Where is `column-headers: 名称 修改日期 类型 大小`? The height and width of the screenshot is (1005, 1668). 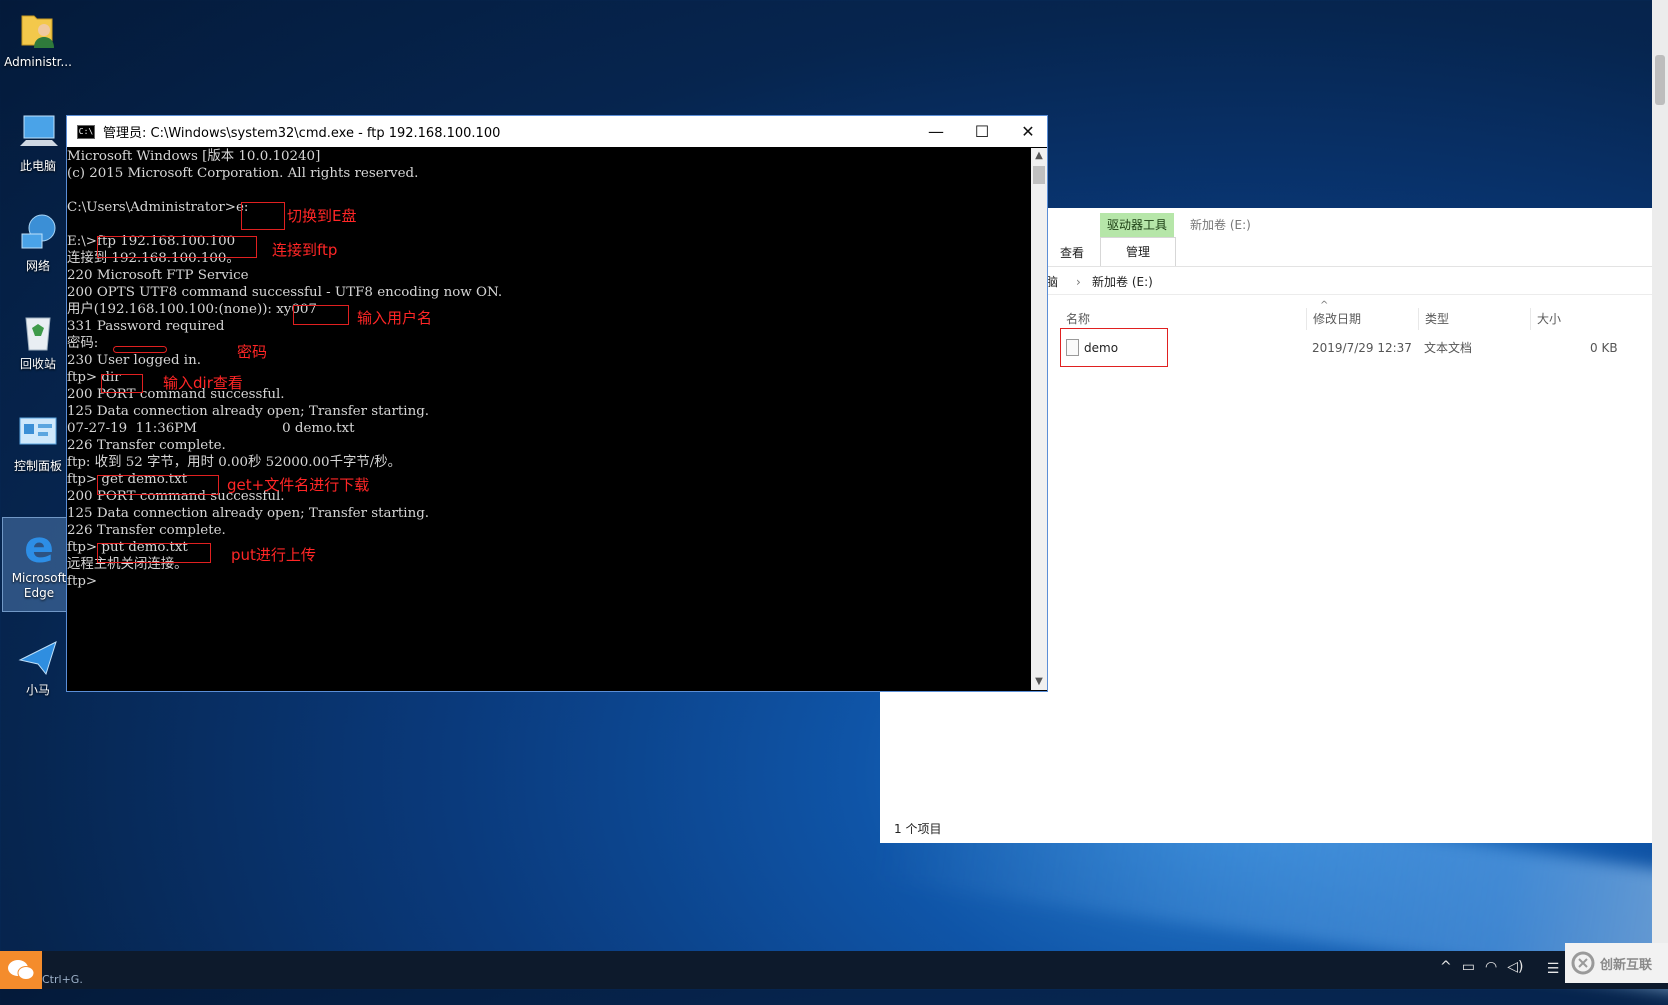
column-headers: 名称 修改日期 类型 大小 is located at coordinates (1357, 319).